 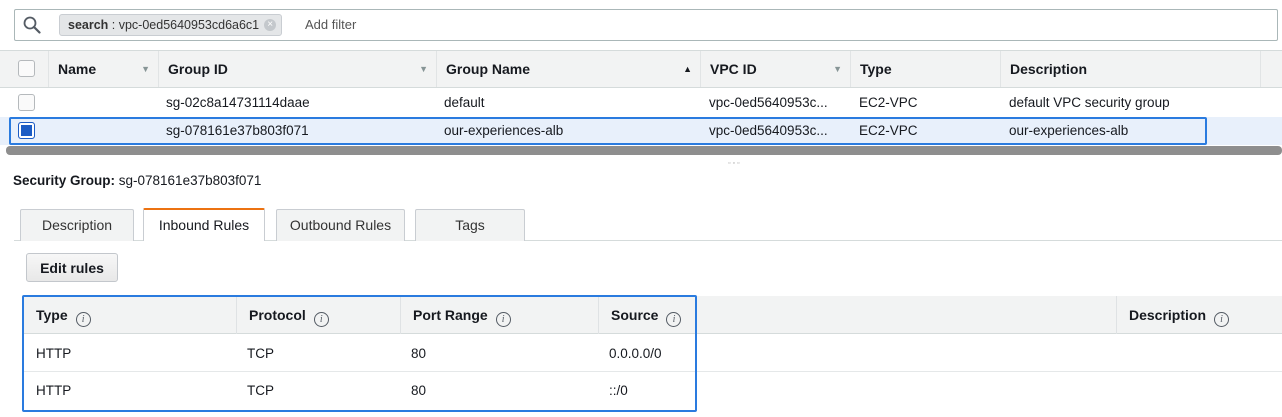 What do you see at coordinates (359, 353) in the screenshot?
I see `rules-highlight-box` at bounding box center [359, 353].